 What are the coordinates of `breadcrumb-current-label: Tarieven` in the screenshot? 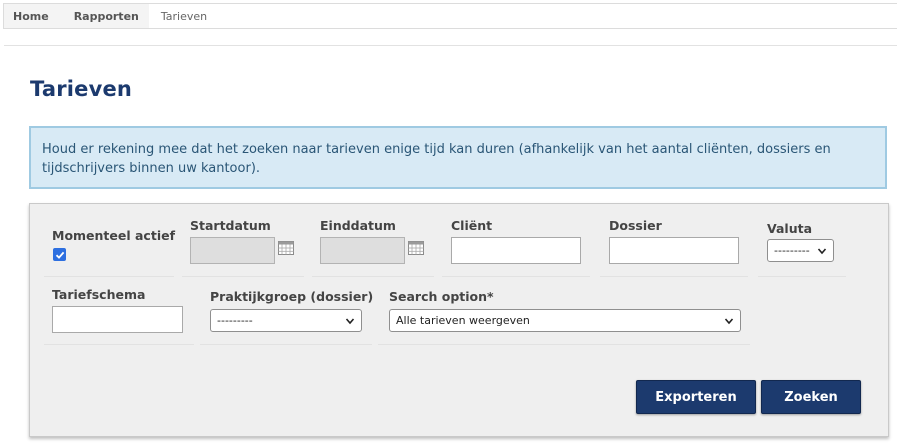 It's located at (184, 16).